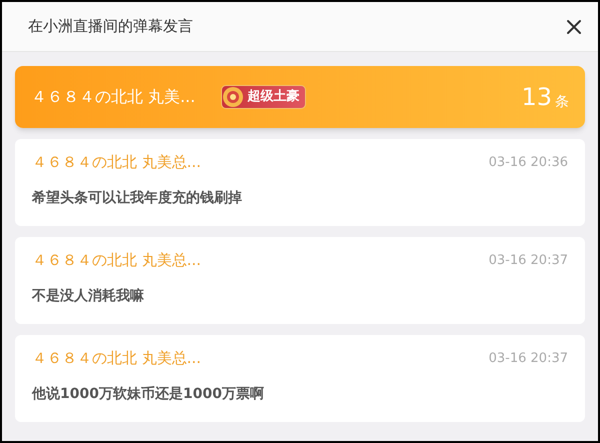 The height and width of the screenshot is (443, 600). What do you see at coordinates (536, 97) in the screenshot?
I see `message-count: 13` at bounding box center [536, 97].